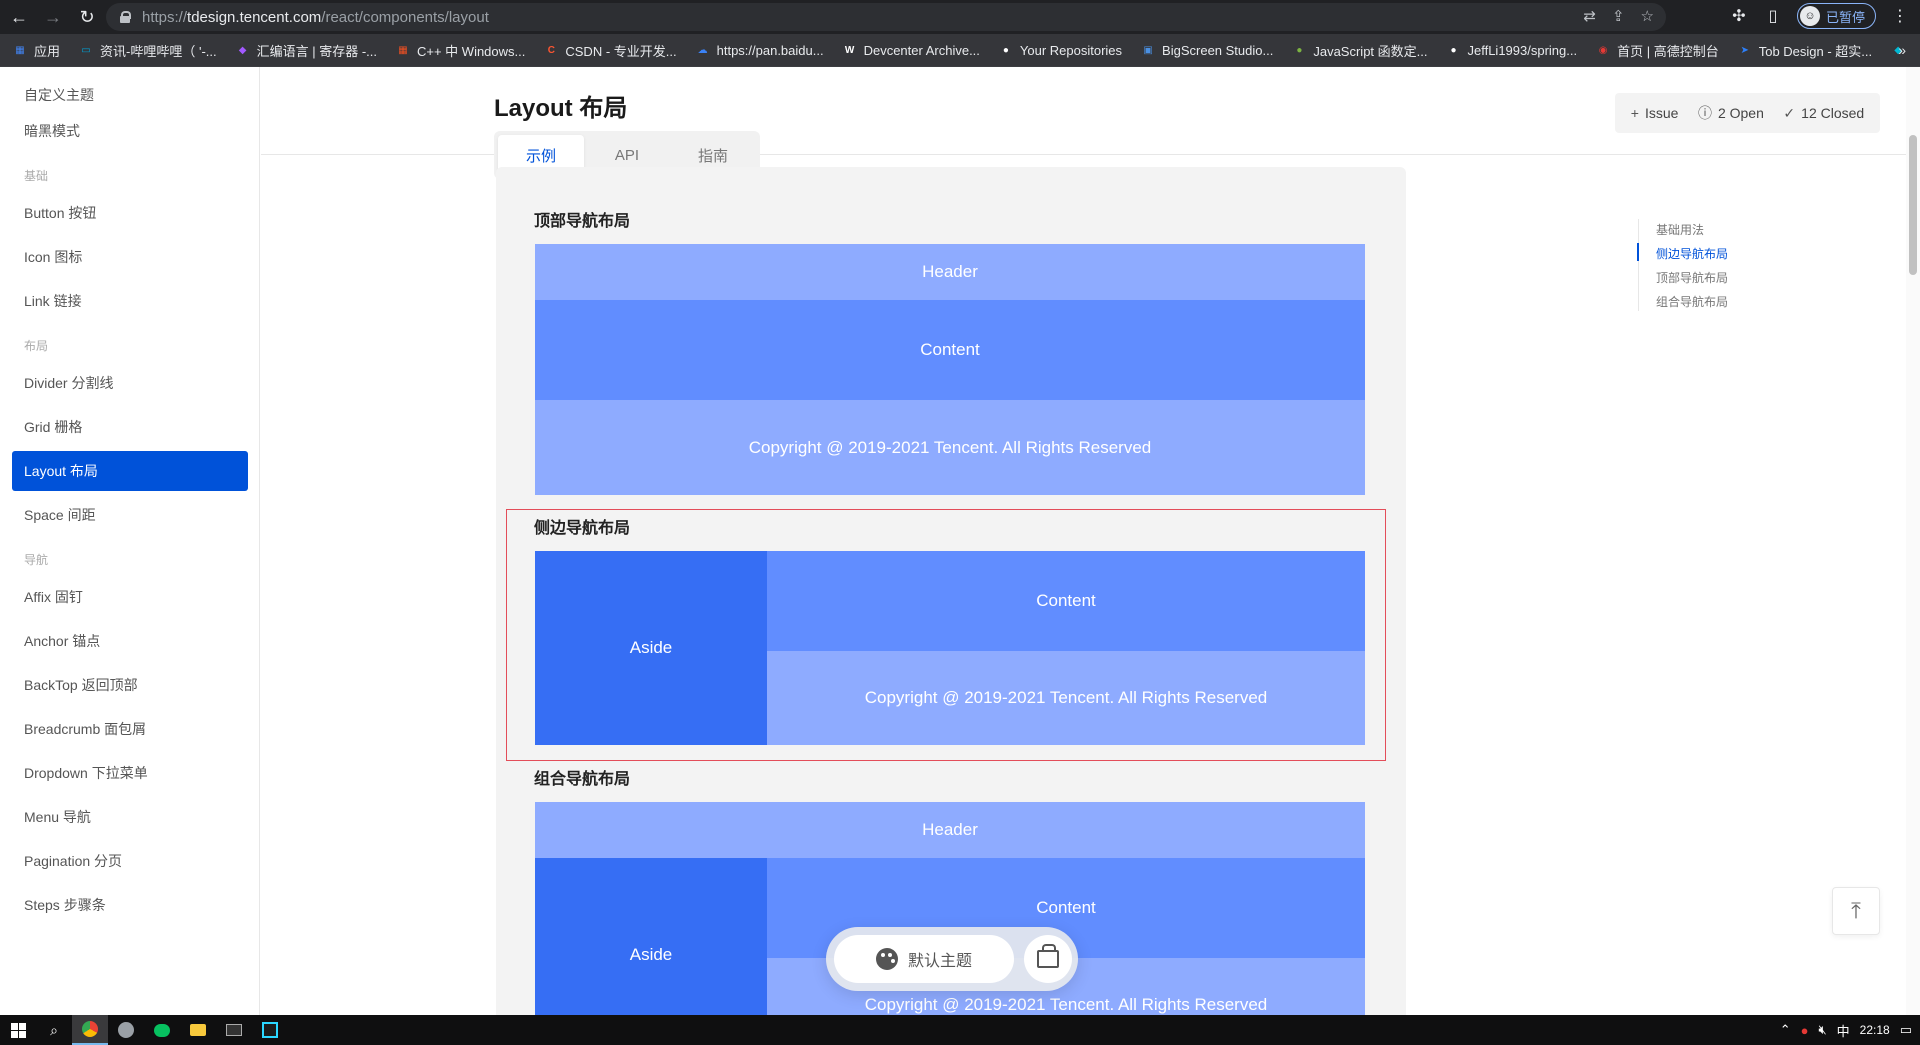  What do you see at coordinates (130, 383) in the screenshot?
I see `sidebar-item: Divider 分割线` at bounding box center [130, 383].